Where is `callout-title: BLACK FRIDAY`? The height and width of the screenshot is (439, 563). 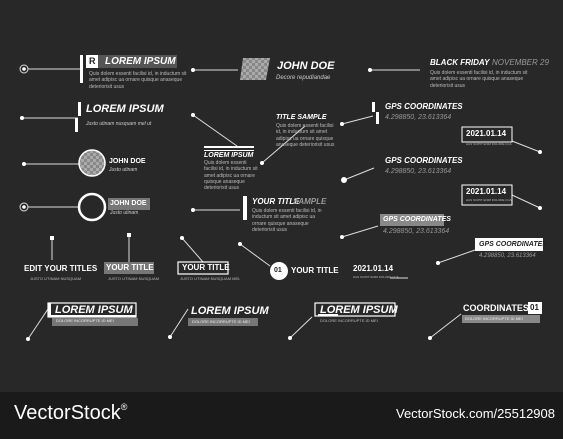
callout-title: BLACK FRIDAY is located at coordinates (460, 62).